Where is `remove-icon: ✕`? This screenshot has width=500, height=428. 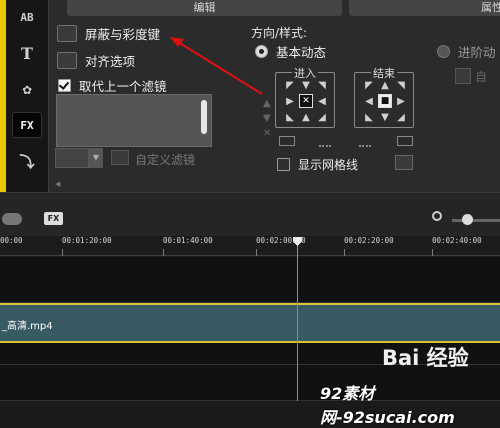 remove-icon: ✕ is located at coordinates (267, 133).